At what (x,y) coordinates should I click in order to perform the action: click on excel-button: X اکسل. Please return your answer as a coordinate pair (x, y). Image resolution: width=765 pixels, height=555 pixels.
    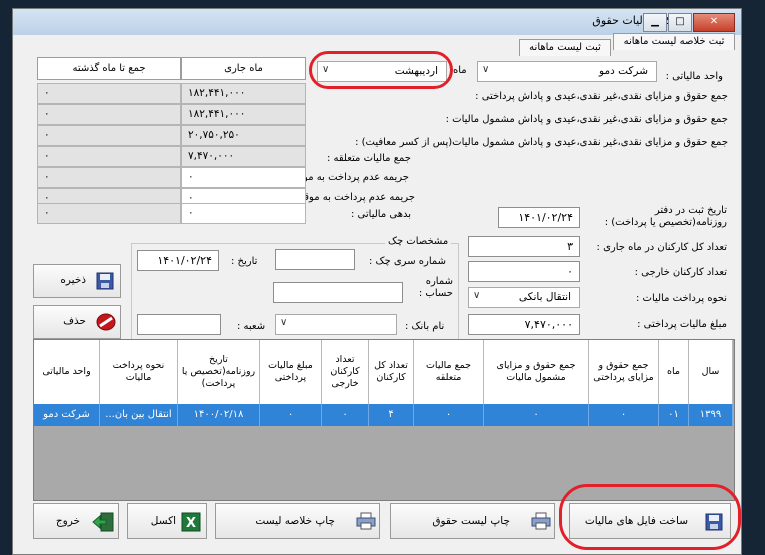
    Looking at the image, I should click on (167, 521).